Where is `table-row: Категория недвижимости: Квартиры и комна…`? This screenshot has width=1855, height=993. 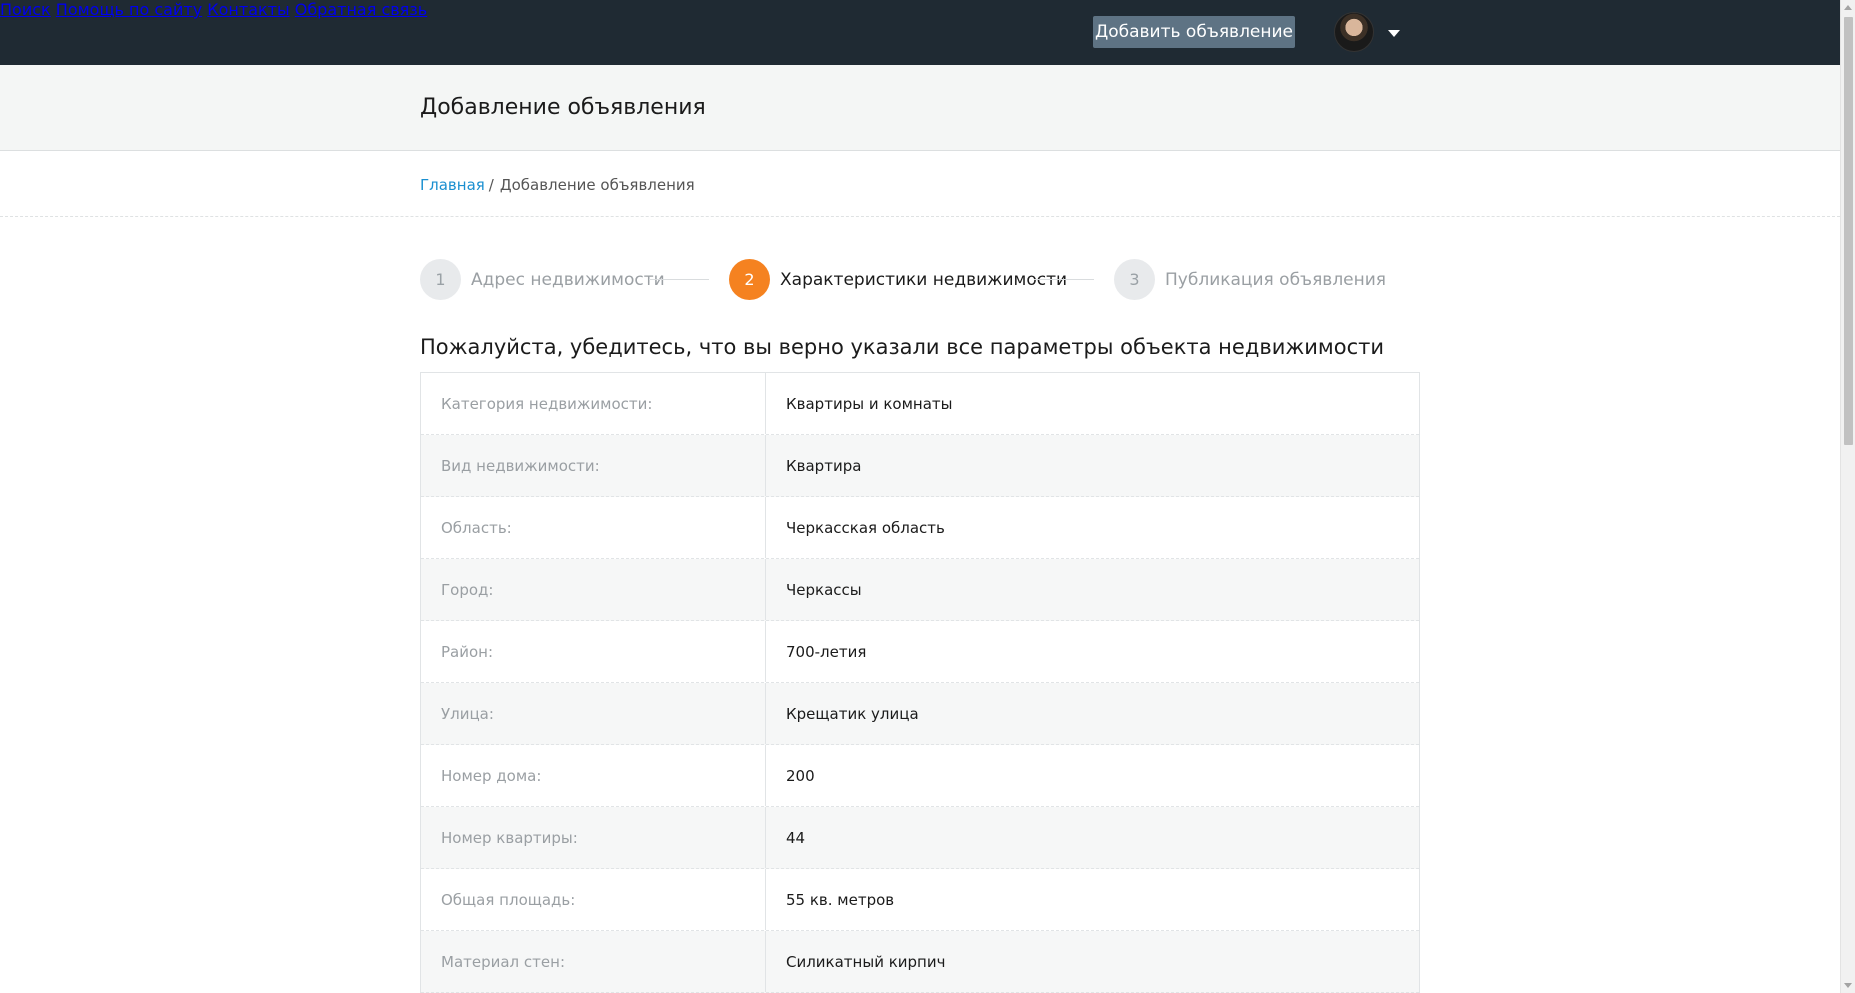 table-row: Категория недвижимости: Квартиры и комна… is located at coordinates (920, 404).